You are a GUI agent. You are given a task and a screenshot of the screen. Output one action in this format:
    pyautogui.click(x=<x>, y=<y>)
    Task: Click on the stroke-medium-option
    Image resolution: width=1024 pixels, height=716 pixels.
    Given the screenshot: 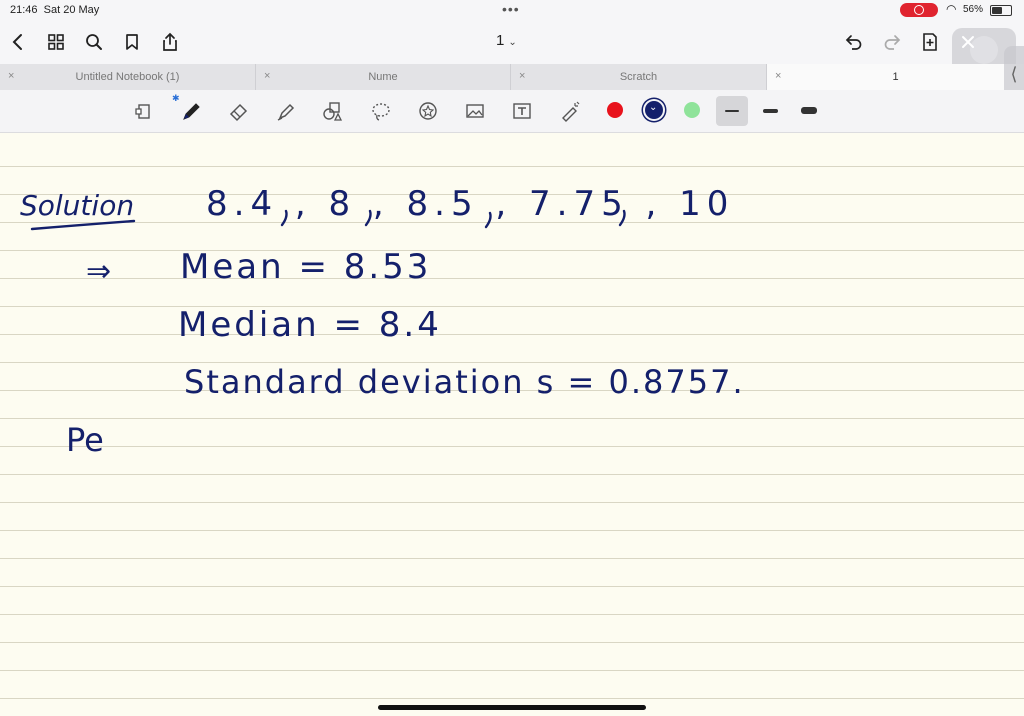 What is the action you would take?
    pyautogui.click(x=770, y=111)
    